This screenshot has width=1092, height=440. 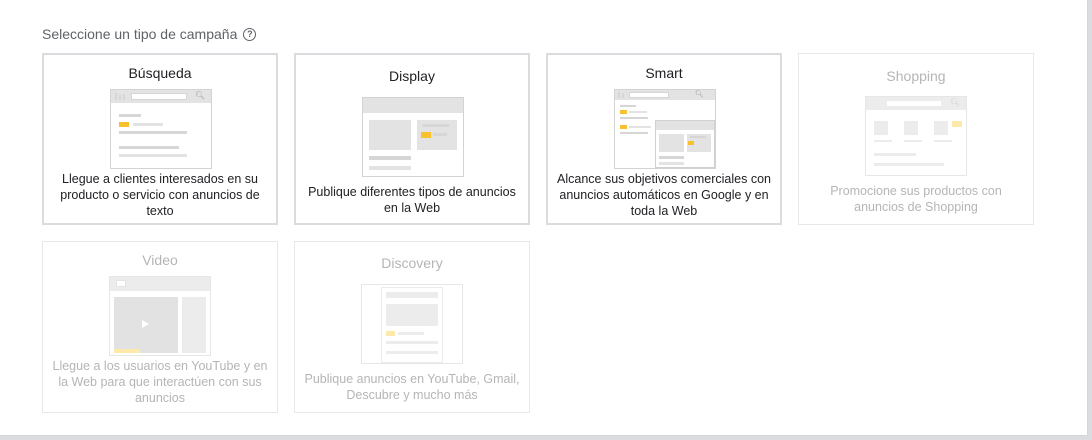 What do you see at coordinates (916, 76) in the screenshot?
I see `card-title: Shopping` at bounding box center [916, 76].